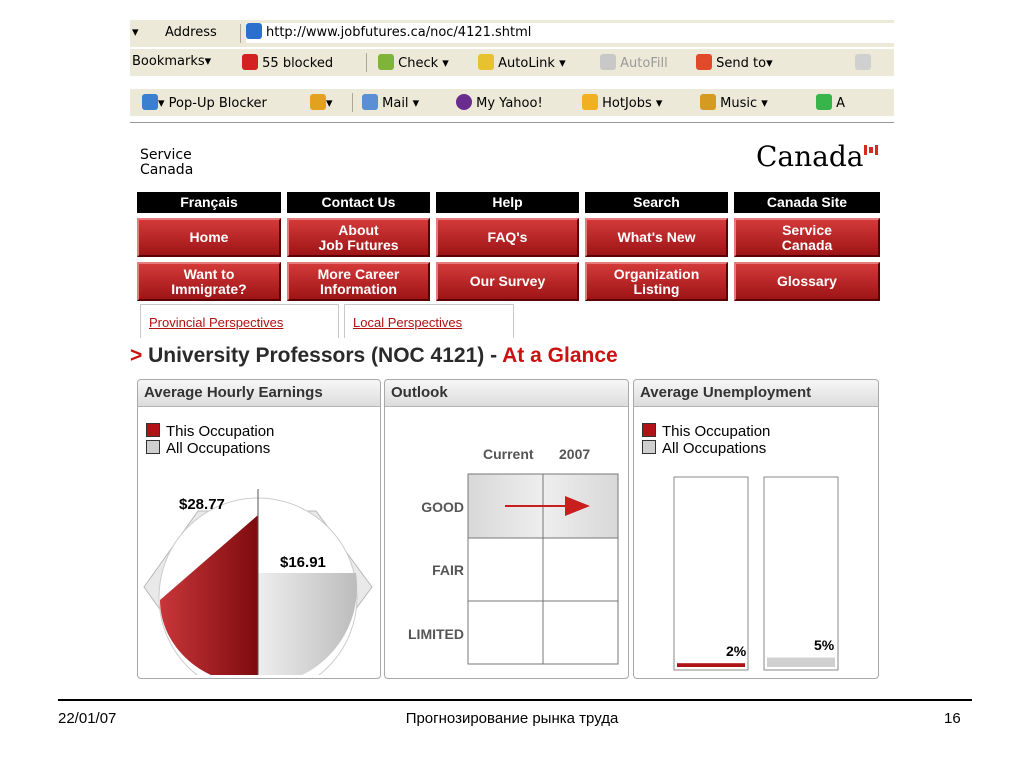 This screenshot has height=768, width=1024. What do you see at coordinates (656, 202) in the screenshot?
I see `nav-search: Search` at bounding box center [656, 202].